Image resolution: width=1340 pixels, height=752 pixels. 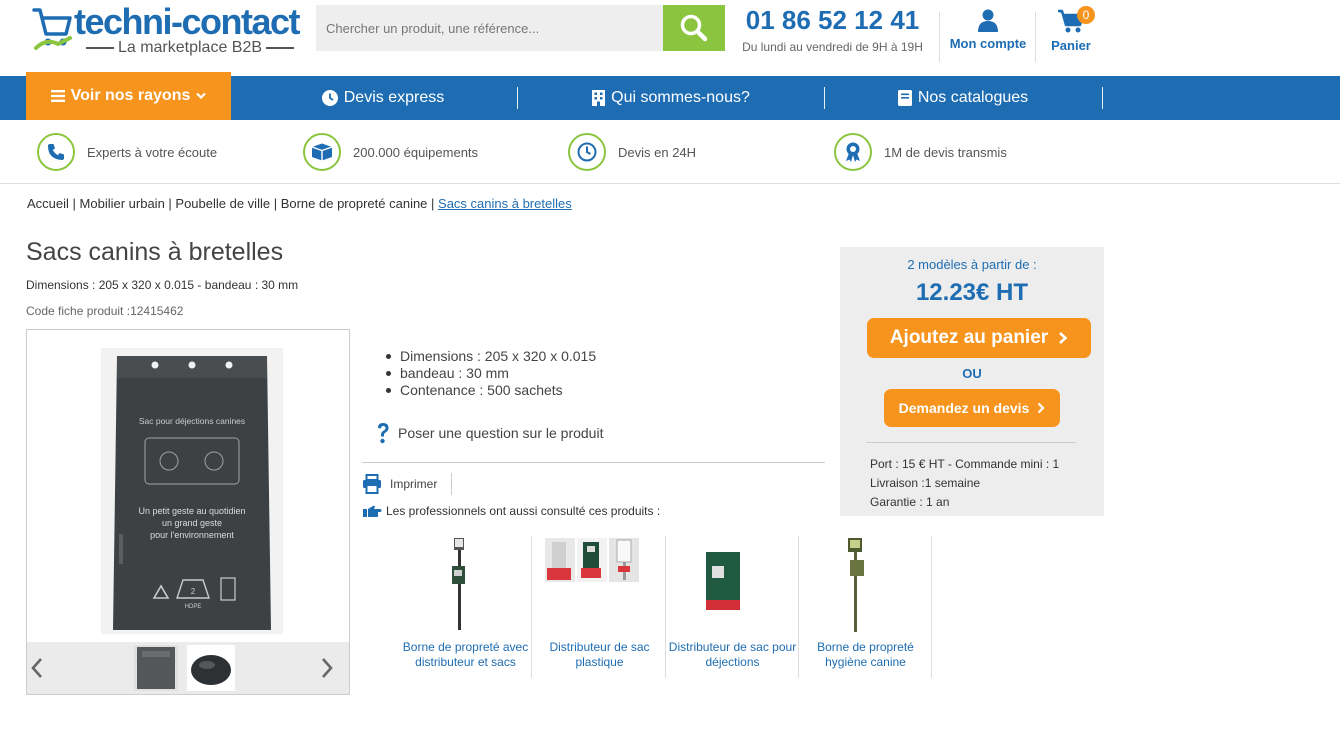 What do you see at coordinates (988, 20) in the screenshot?
I see `user-icon` at bounding box center [988, 20].